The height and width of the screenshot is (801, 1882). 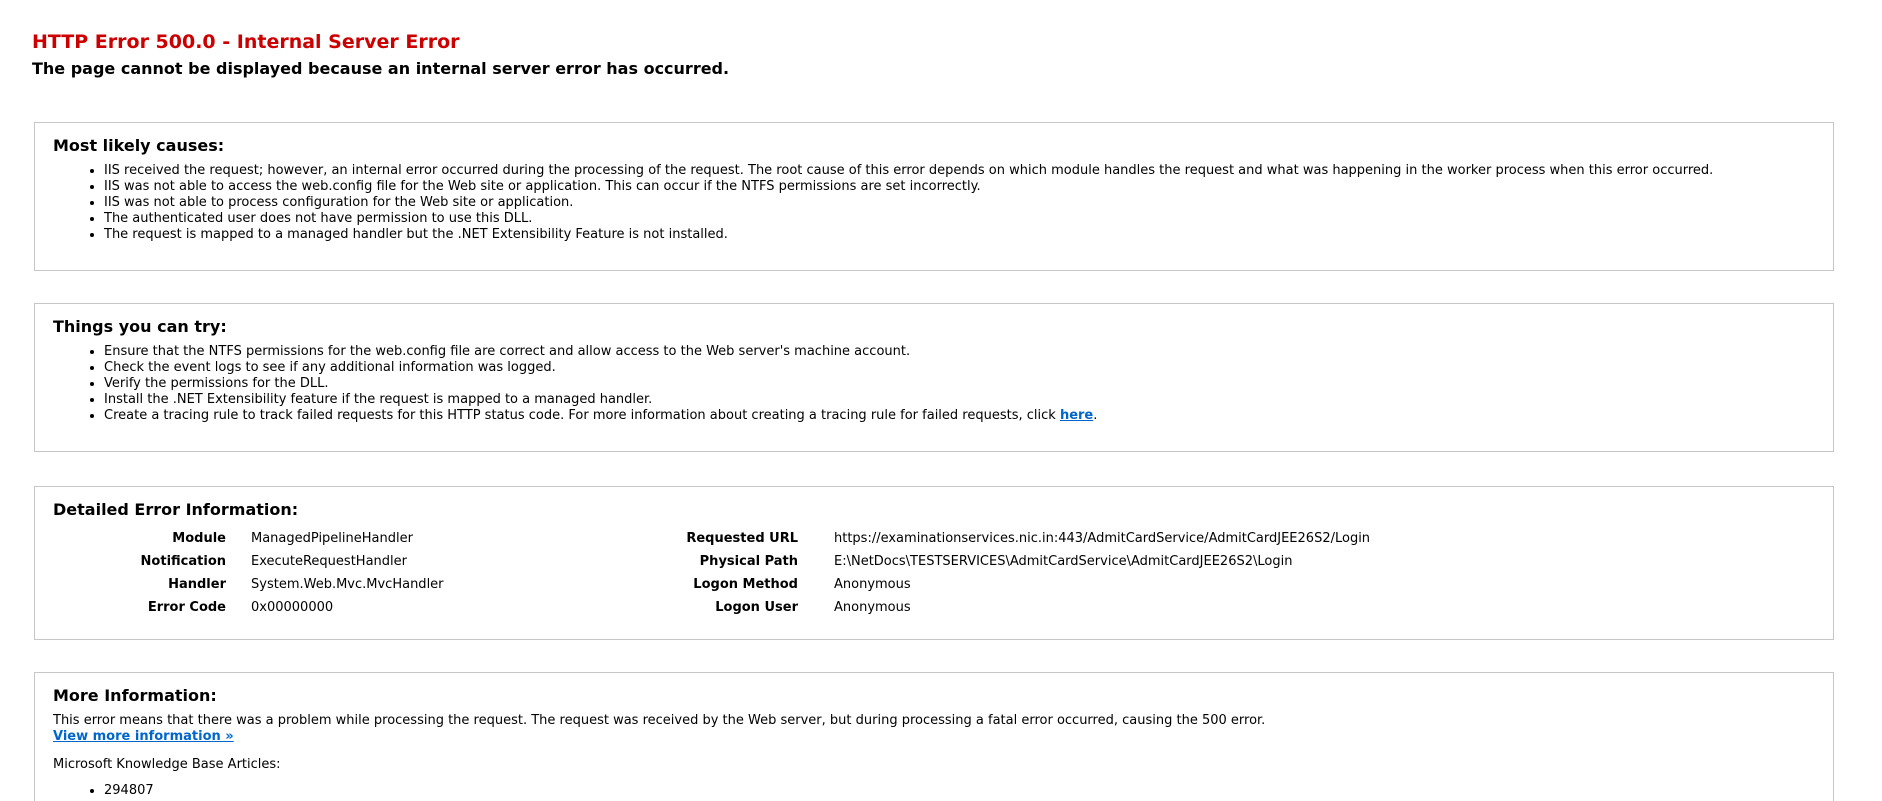 What do you see at coordinates (139, 145) in the screenshot?
I see `causes-title: Most likely causes:` at bounding box center [139, 145].